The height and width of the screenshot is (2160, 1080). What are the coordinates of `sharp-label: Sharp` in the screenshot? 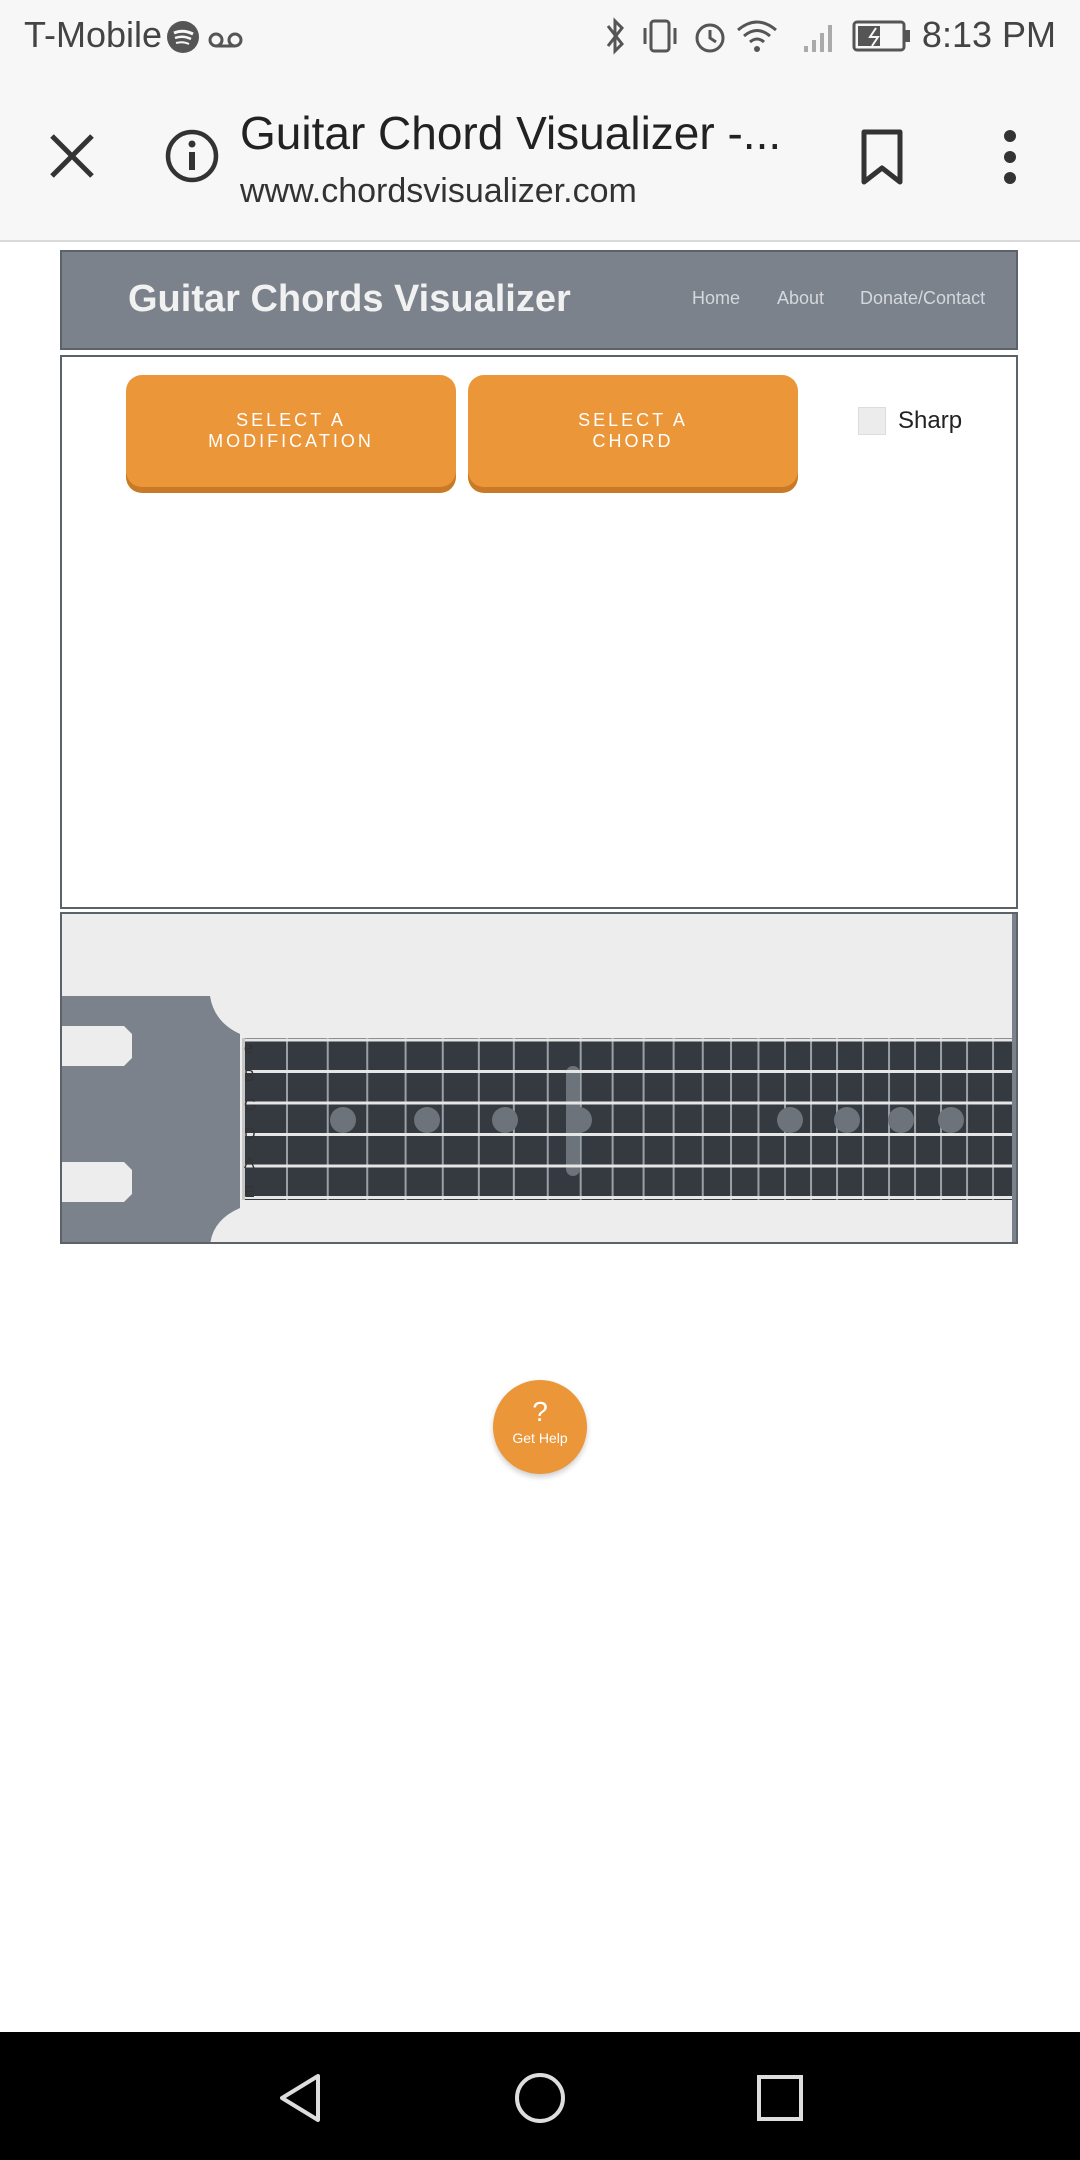 It's located at (930, 420).